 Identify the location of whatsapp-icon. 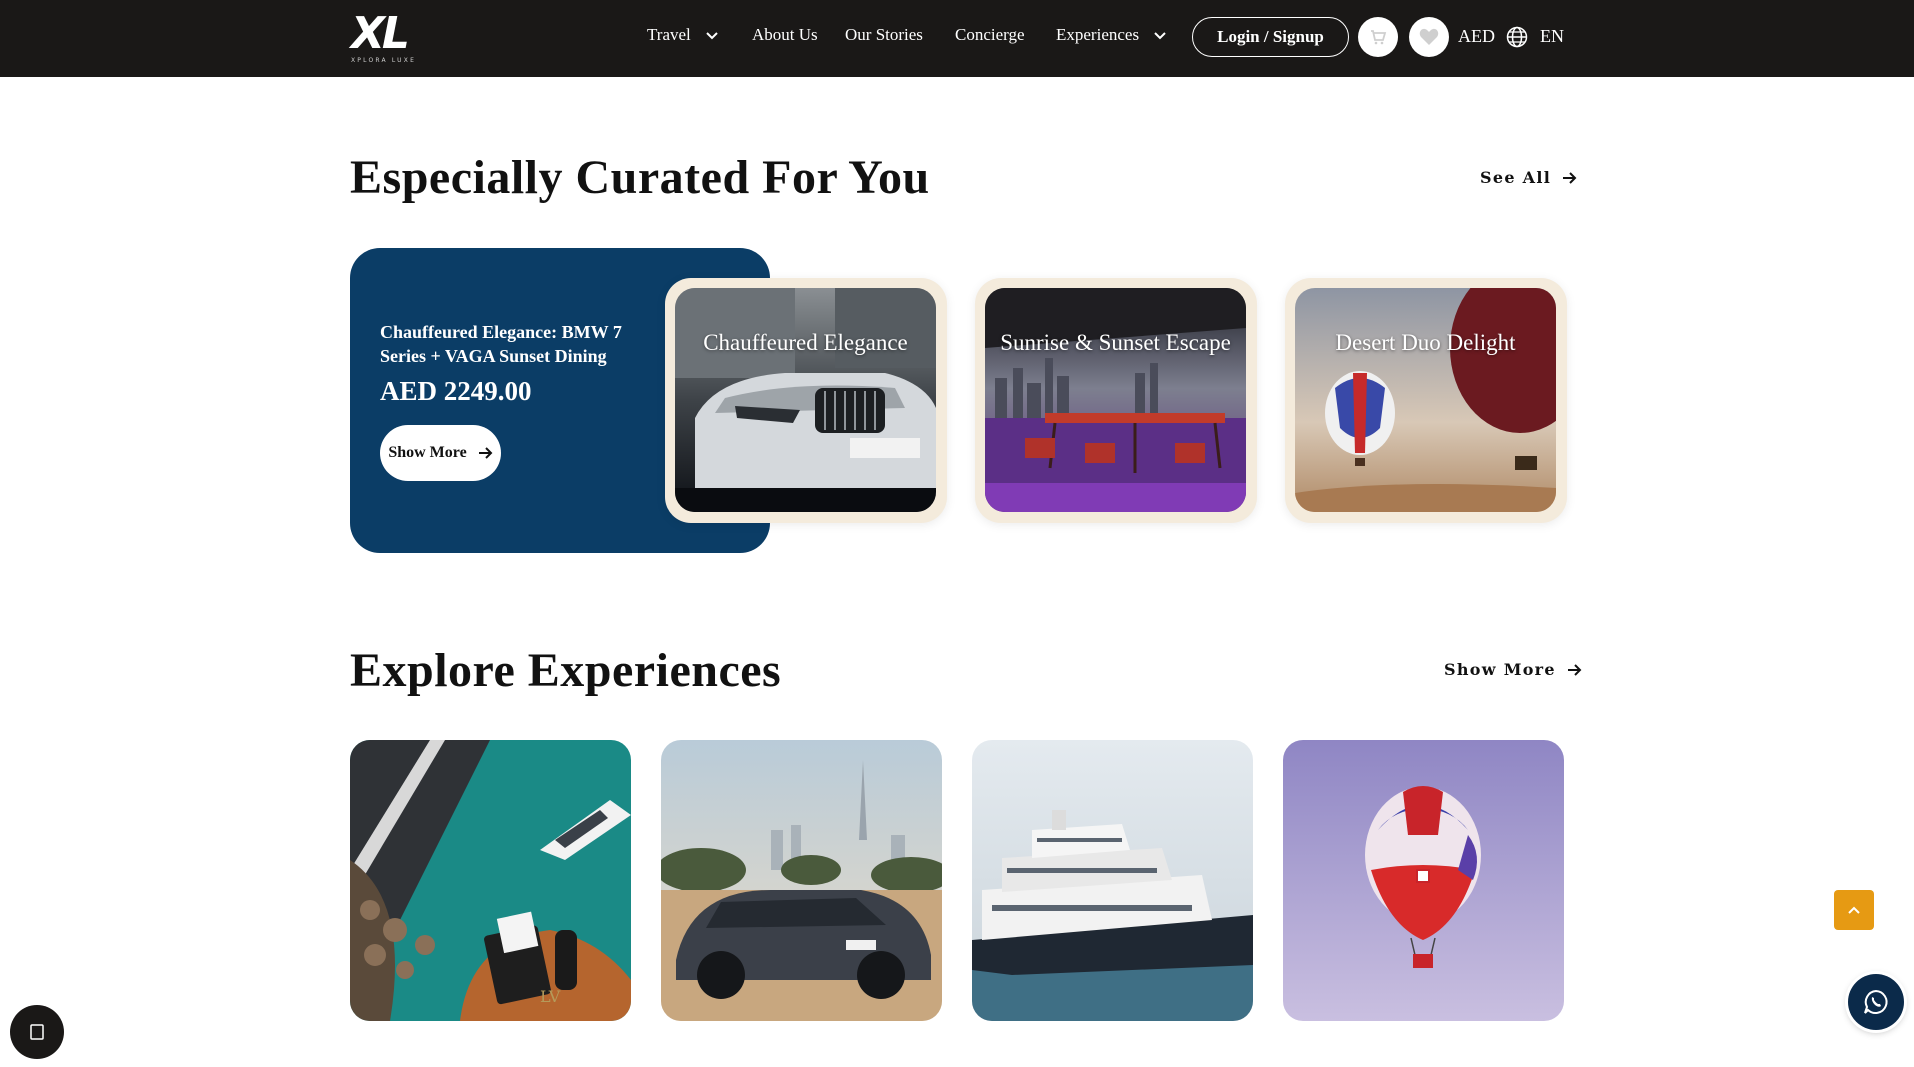
(1876, 1001).